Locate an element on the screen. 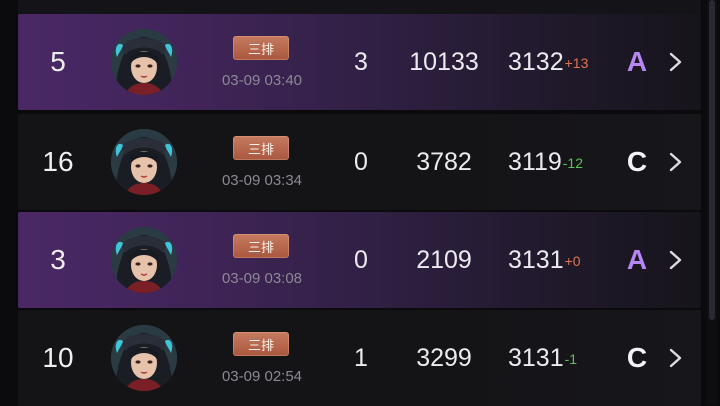  match-score: 3782 is located at coordinates (444, 161).